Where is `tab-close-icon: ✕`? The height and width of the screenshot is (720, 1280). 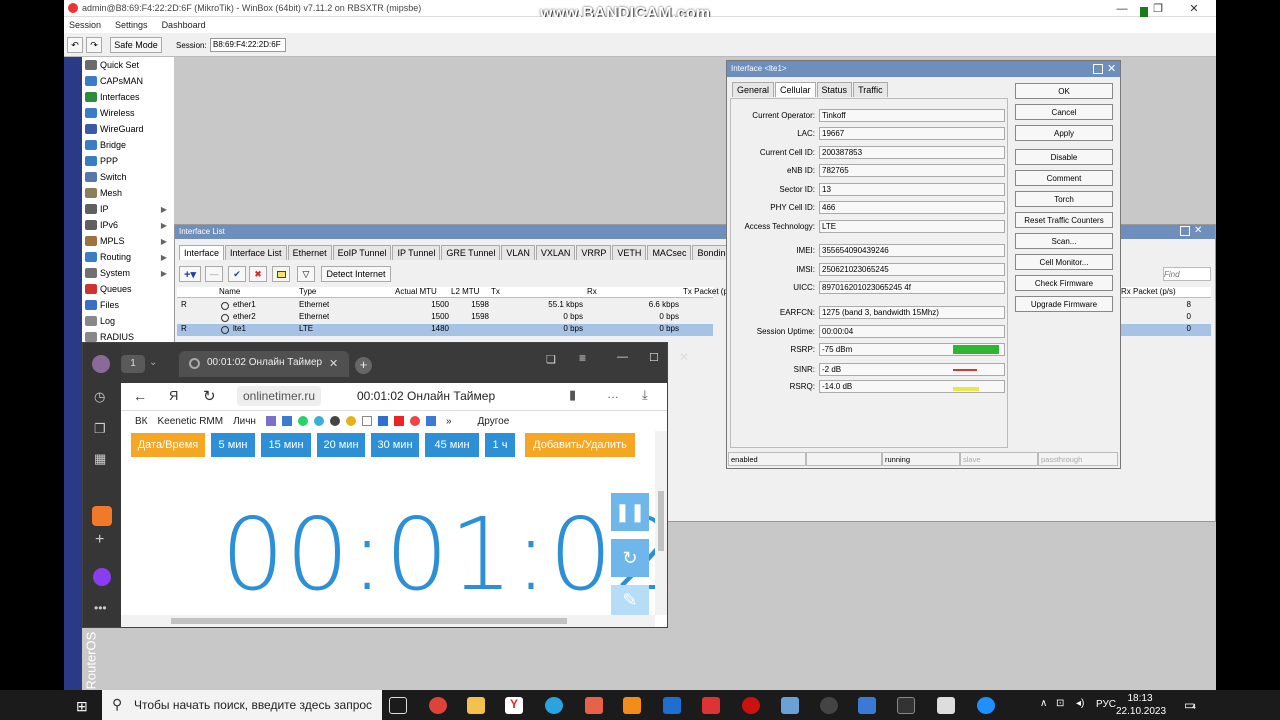 tab-close-icon: ✕ is located at coordinates (333, 363).